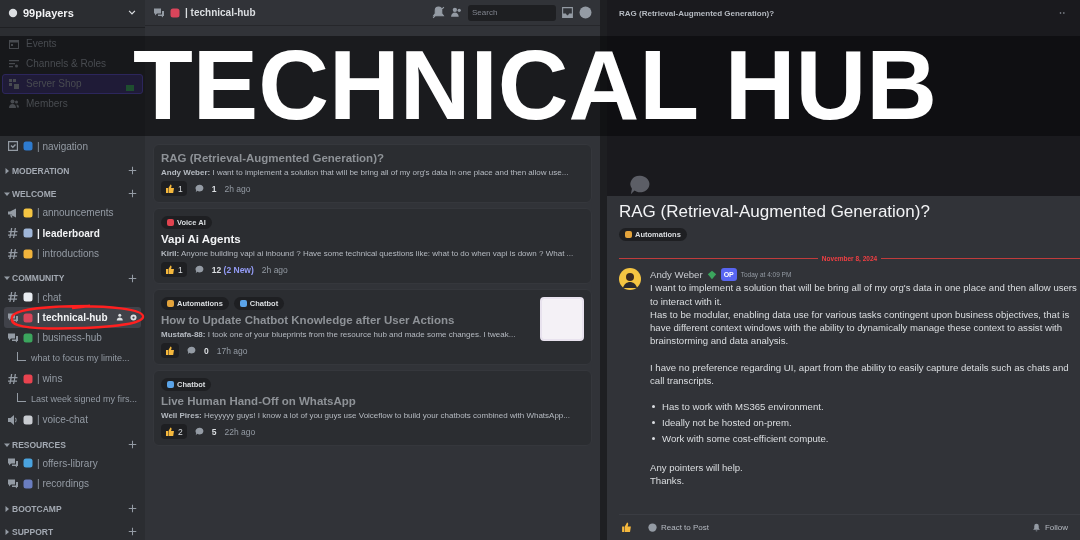 The height and width of the screenshot is (540, 1080). I want to click on gift-icon, so click(130, 86).